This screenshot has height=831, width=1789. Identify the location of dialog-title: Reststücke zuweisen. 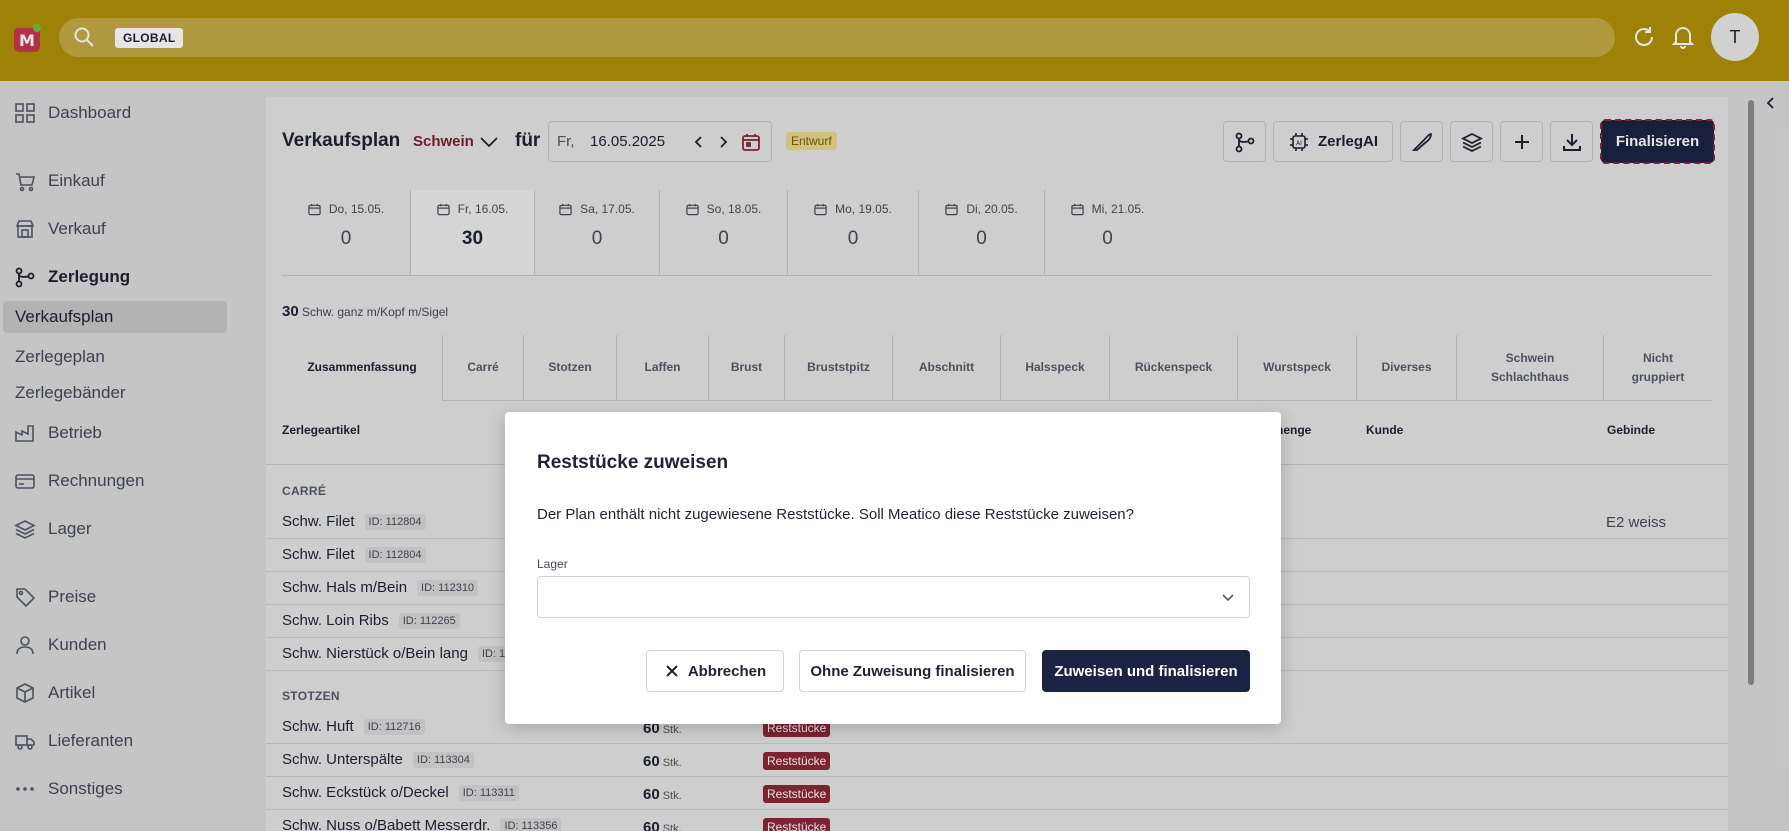
(633, 462).